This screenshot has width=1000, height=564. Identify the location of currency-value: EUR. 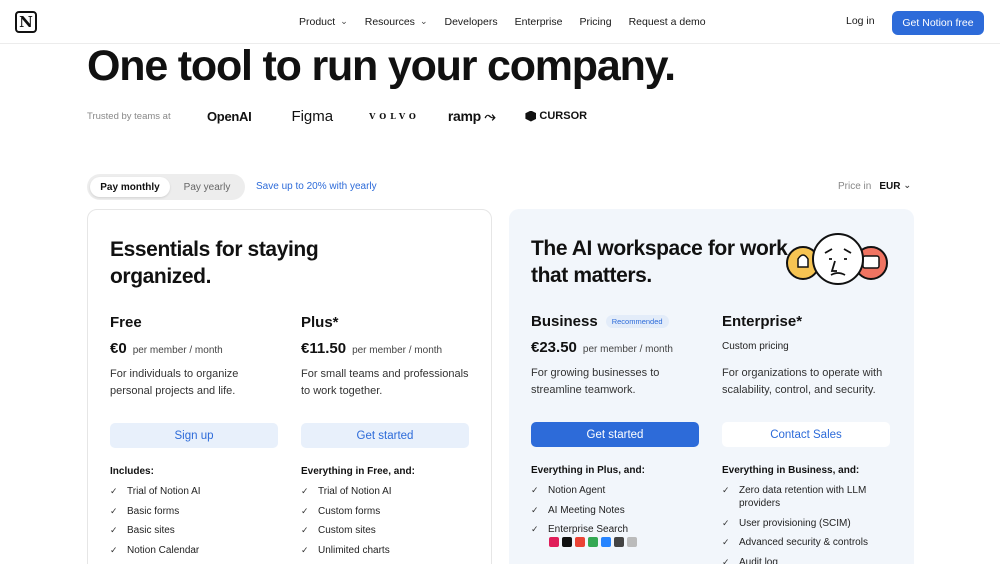
(890, 186).